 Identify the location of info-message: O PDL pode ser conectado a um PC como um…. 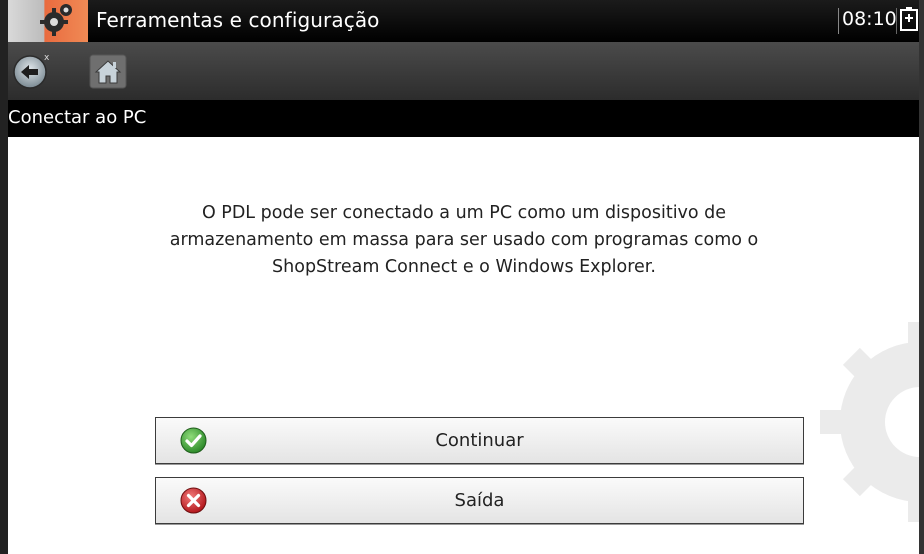
(464, 240).